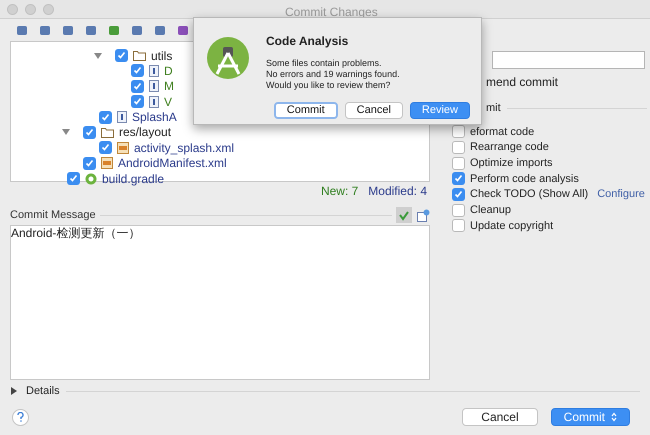 This screenshot has width=650, height=435. What do you see at coordinates (53, 215) in the screenshot?
I see `commit-message-label: Commit Message` at bounding box center [53, 215].